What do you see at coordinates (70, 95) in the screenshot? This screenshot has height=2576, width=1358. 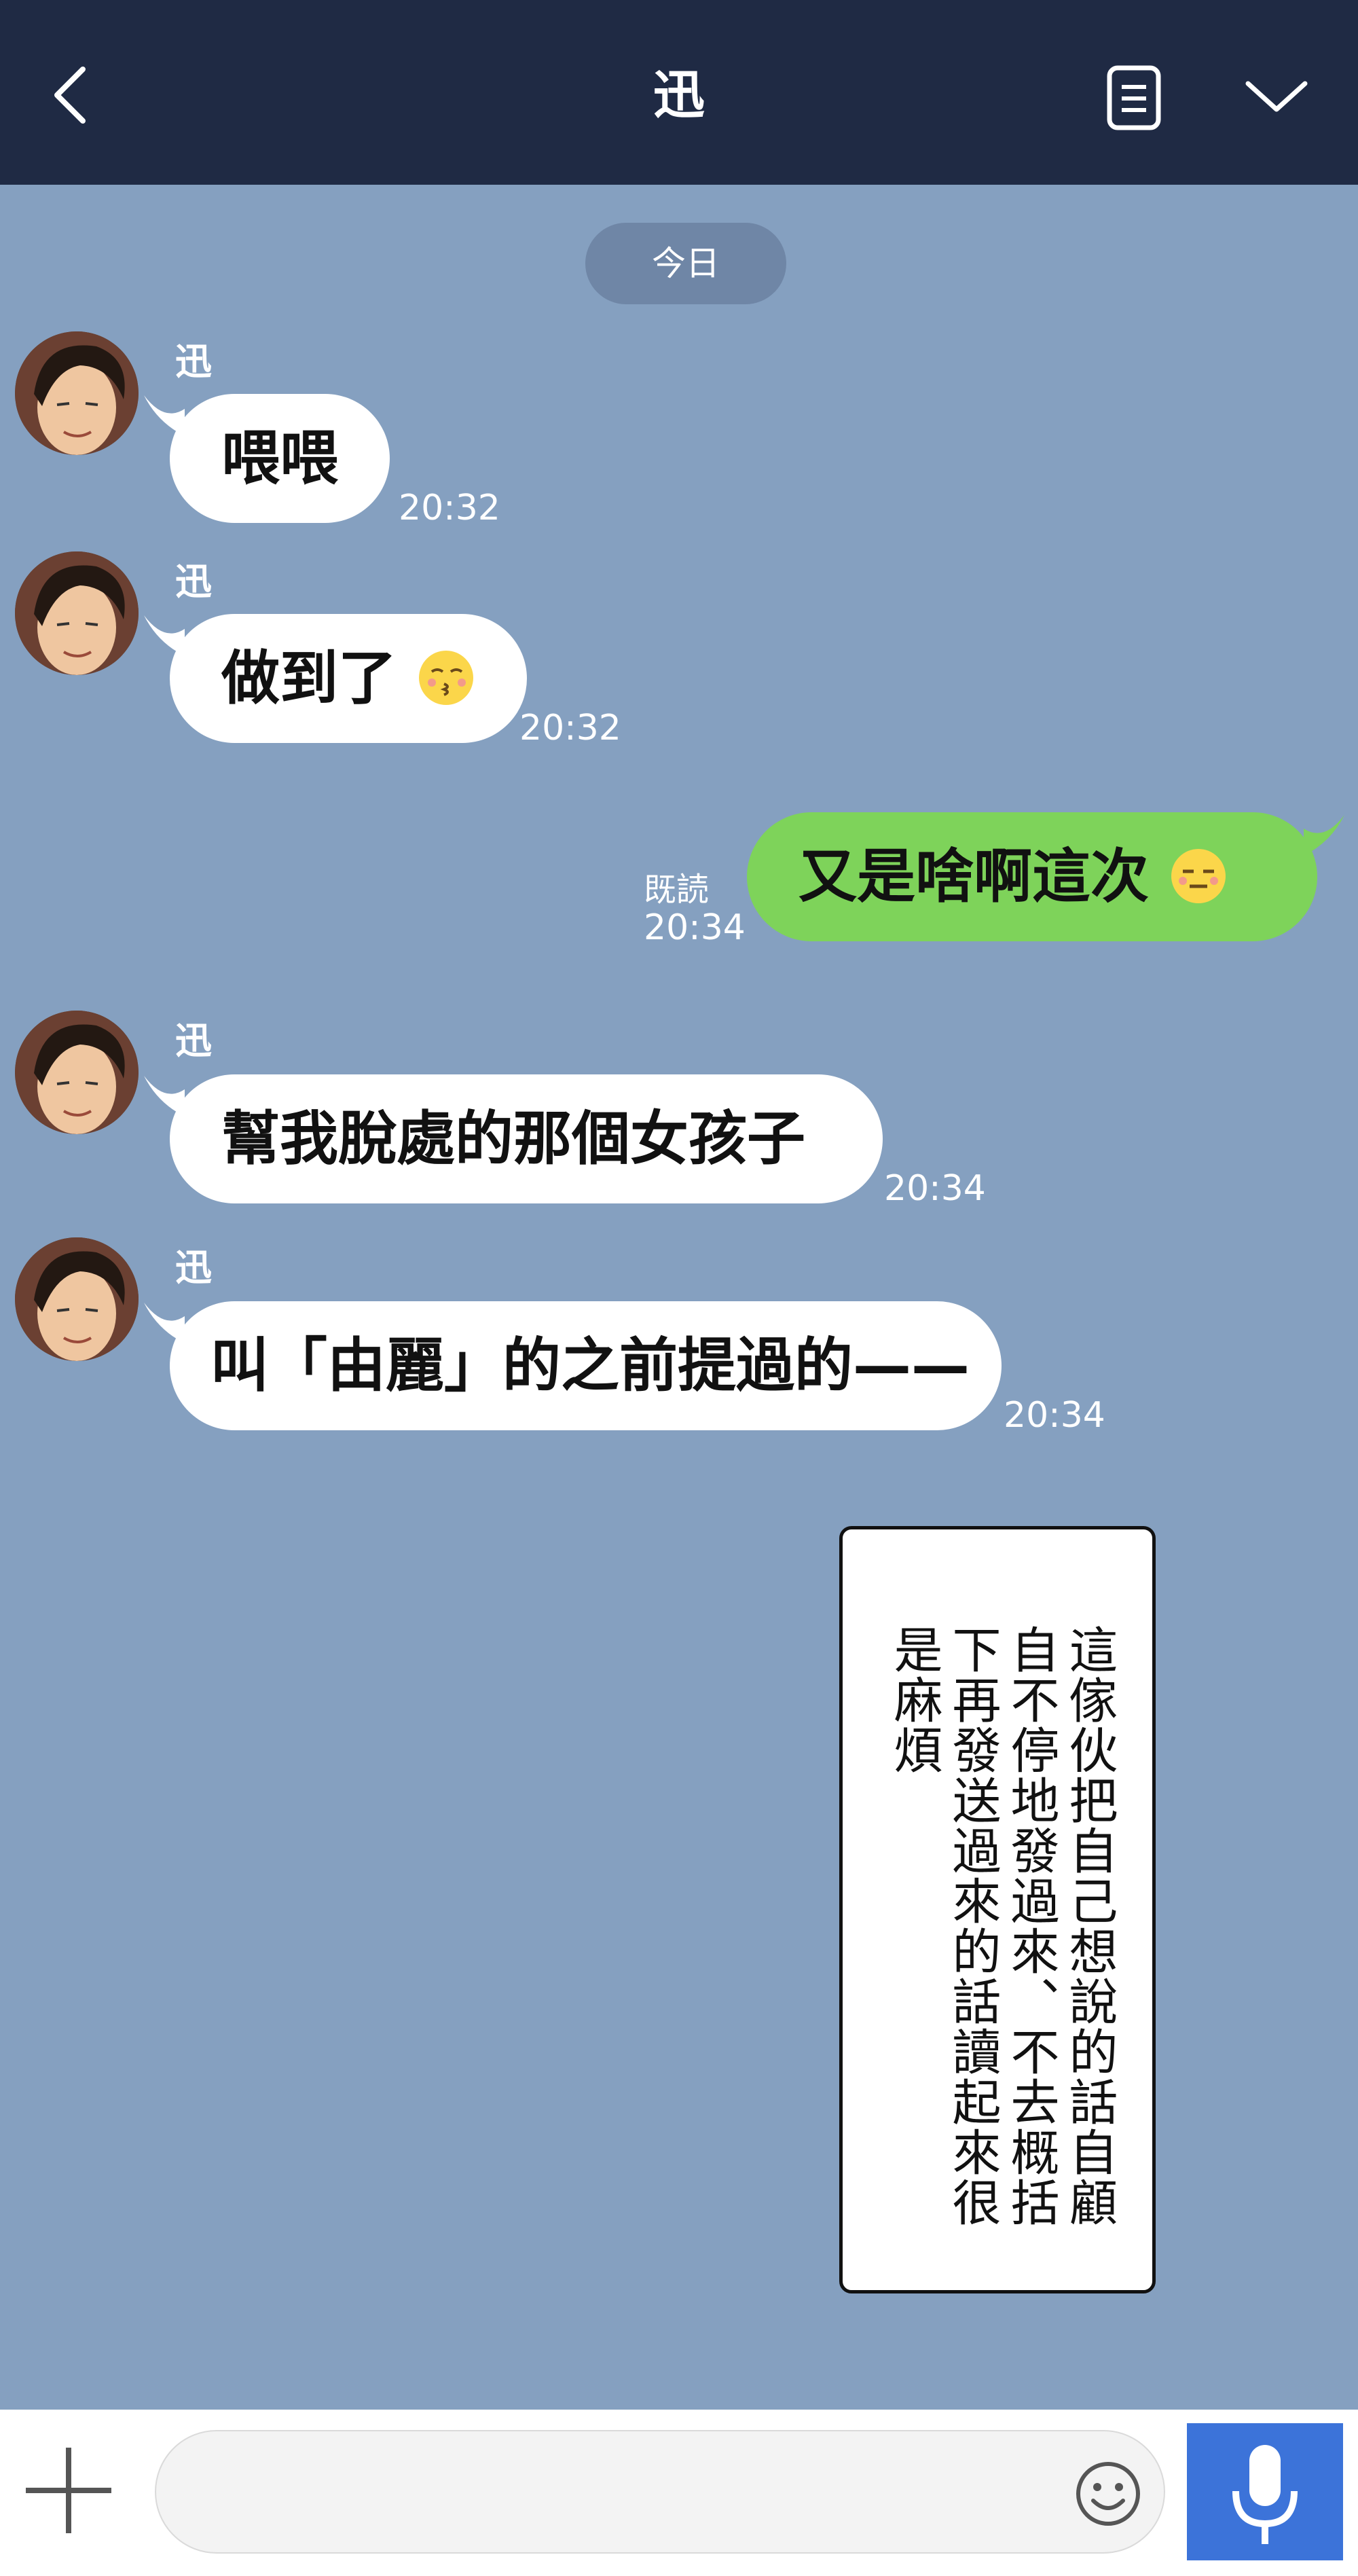 I see `chevron-left-icon` at bounding box center [70, 95].